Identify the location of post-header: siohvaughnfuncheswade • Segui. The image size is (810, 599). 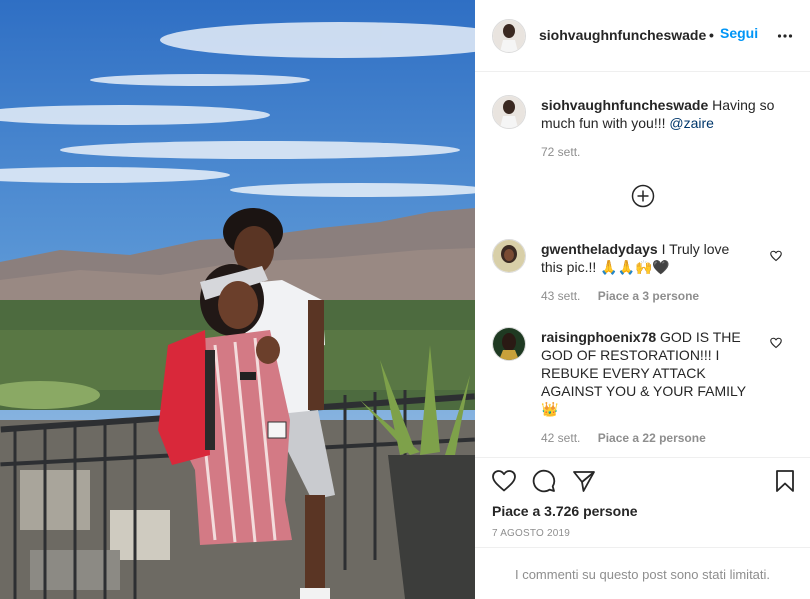
(642, 35).